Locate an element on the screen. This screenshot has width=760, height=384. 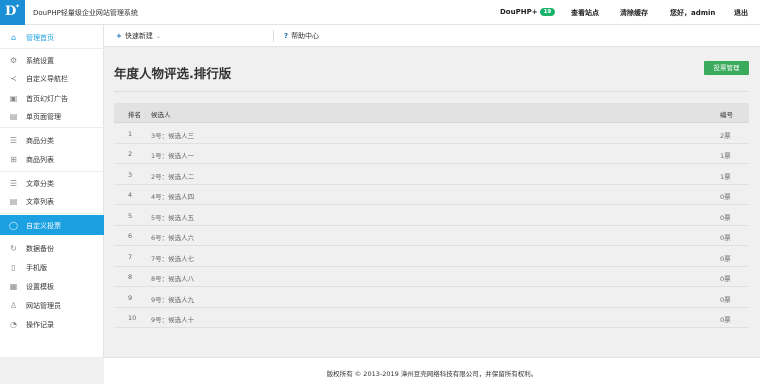
sidebar-item-product-list: ⊞ 商品列表 is located at coordinates (52, 159).